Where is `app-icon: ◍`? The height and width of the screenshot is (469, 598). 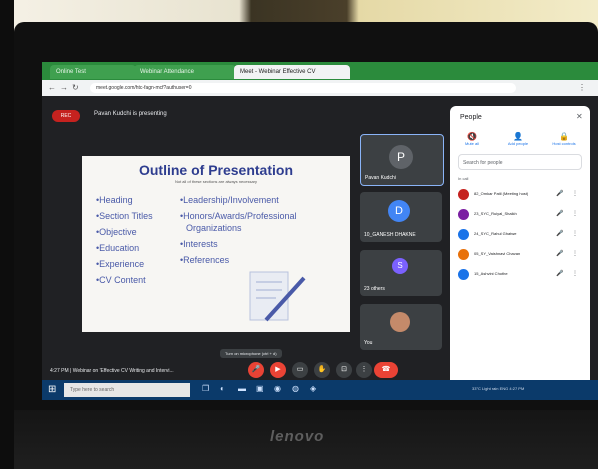
app-icon: ◍ is located at coordinates (295, 388).